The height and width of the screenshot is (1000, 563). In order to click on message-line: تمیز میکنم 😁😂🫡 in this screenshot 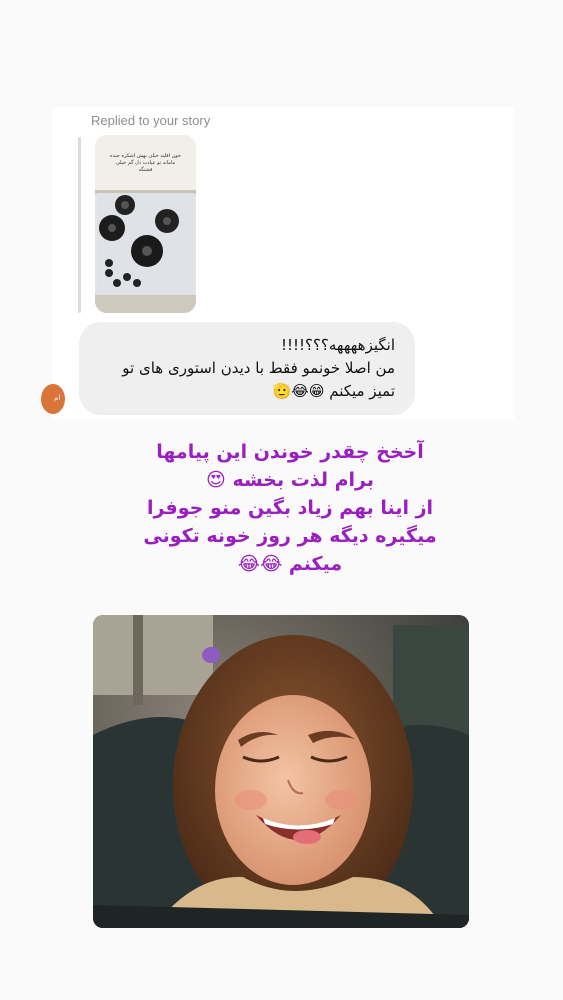, I will do `click(333, 391)`.